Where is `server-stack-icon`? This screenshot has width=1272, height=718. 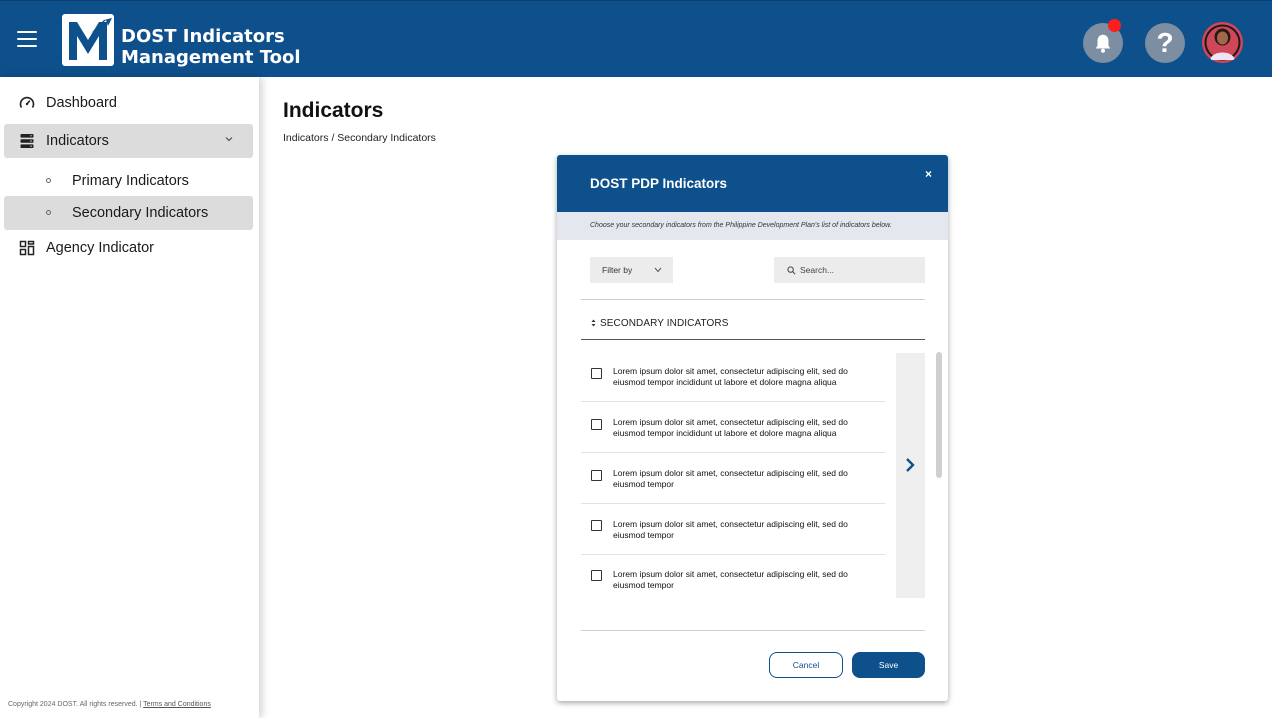 server-stack-icon is located at coordinates (27, 141).